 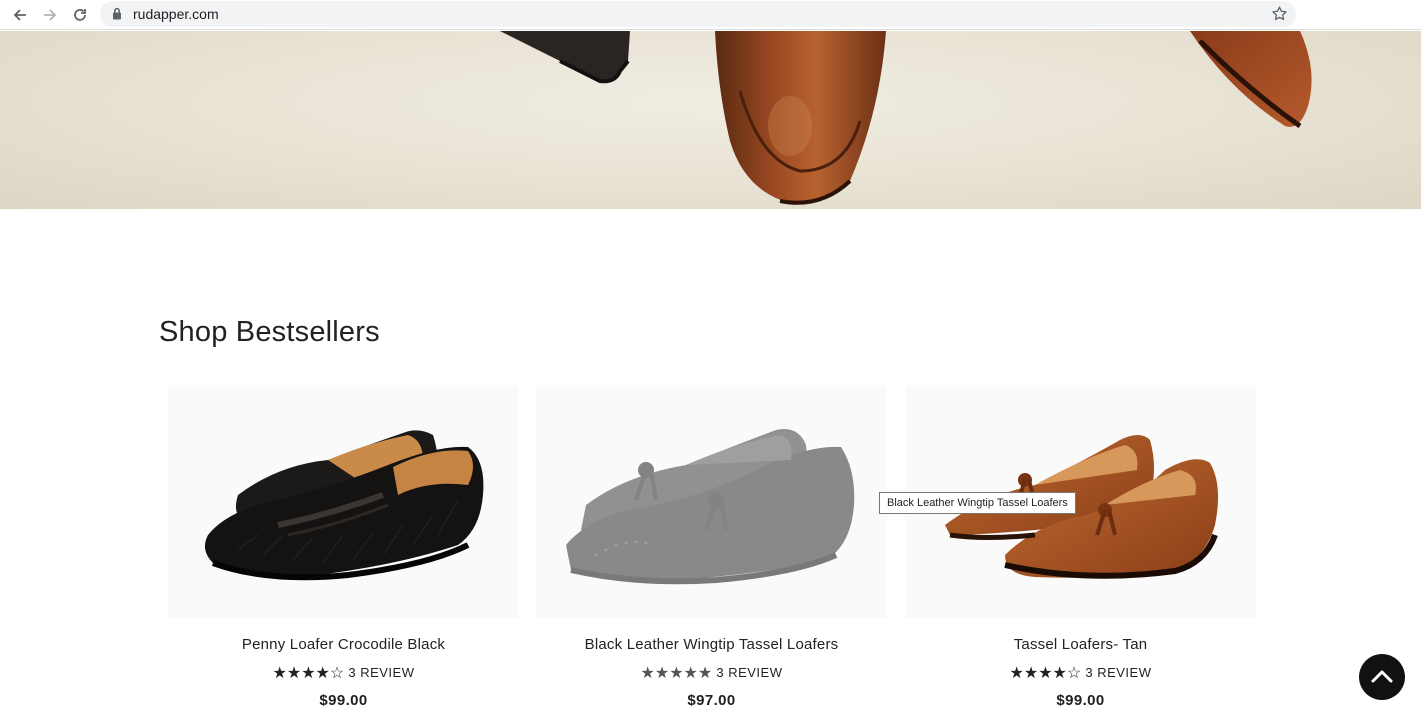 What do you see at coordinates (977, 503) in the screenshot?
I see `hover-tooltip: Black Leather Wingtip Tassel Loafers` at bounding box center [977, 503].